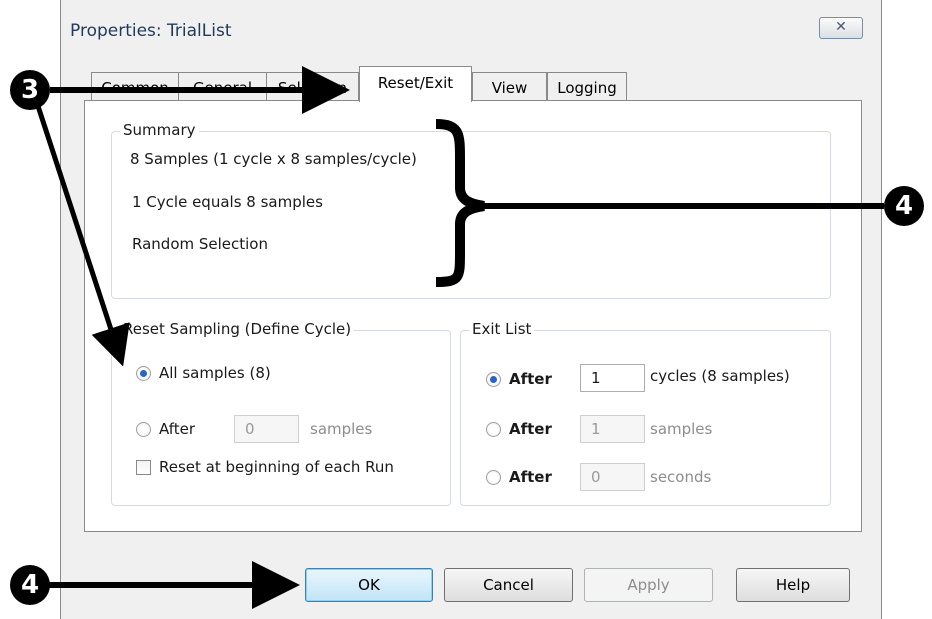 This screenshot has width=932, height=619. What do you see at coordinates (82, 236) in the screenshot?
I see `arrow-to-all-samples` at bounding box center [82, 236].